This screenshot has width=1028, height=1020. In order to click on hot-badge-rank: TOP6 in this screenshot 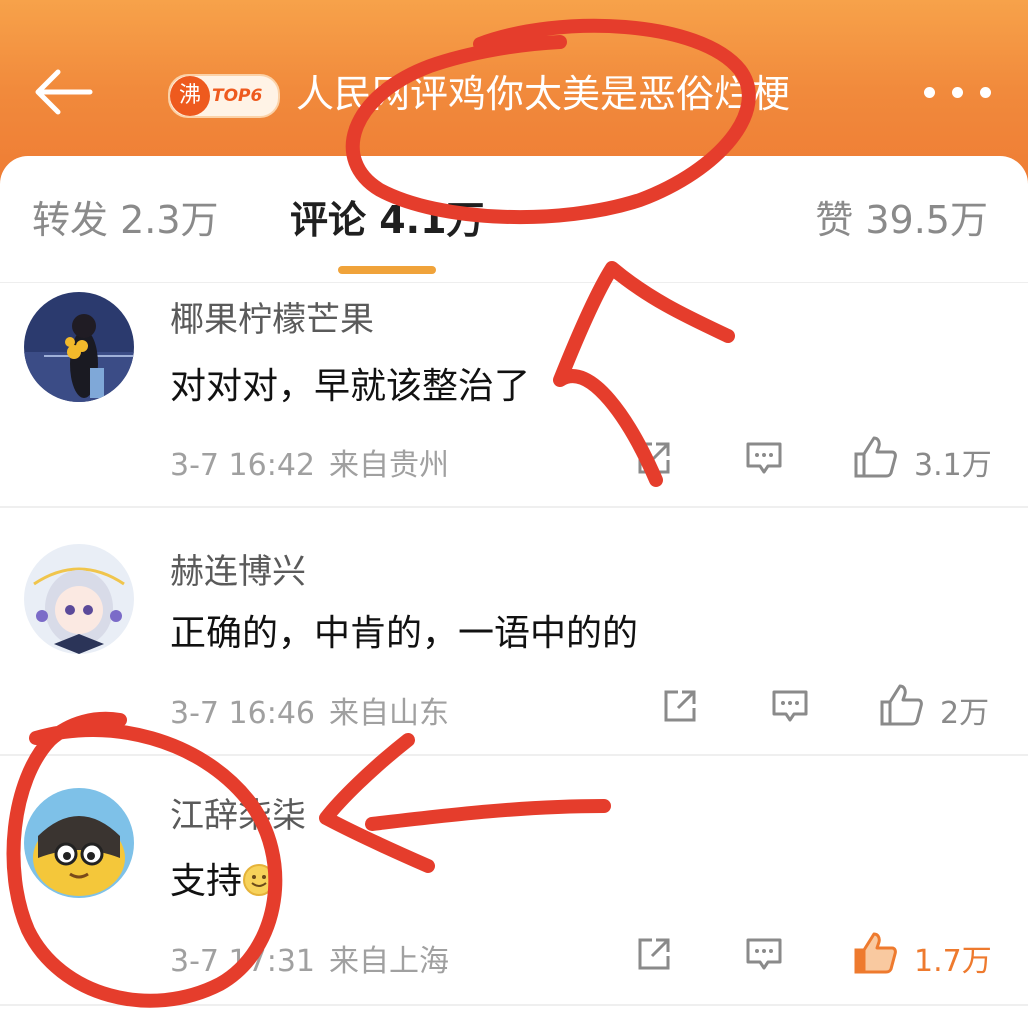, I will do `click(237, 96)`.